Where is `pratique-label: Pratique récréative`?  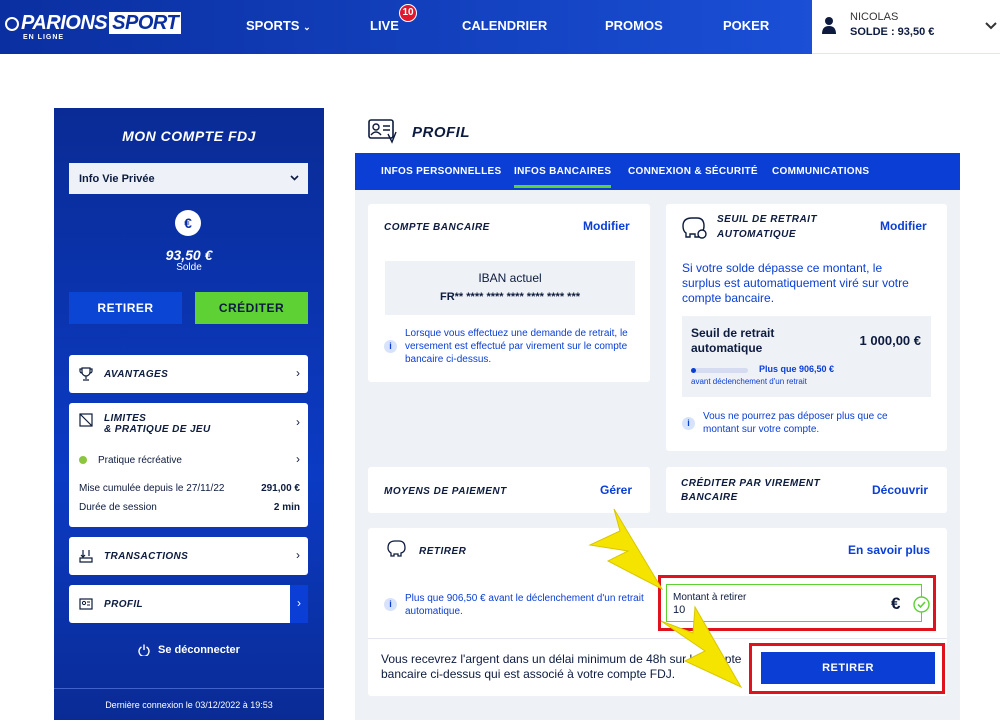
pratique-label: Pratique récréative is located at coordinates (140, 460).